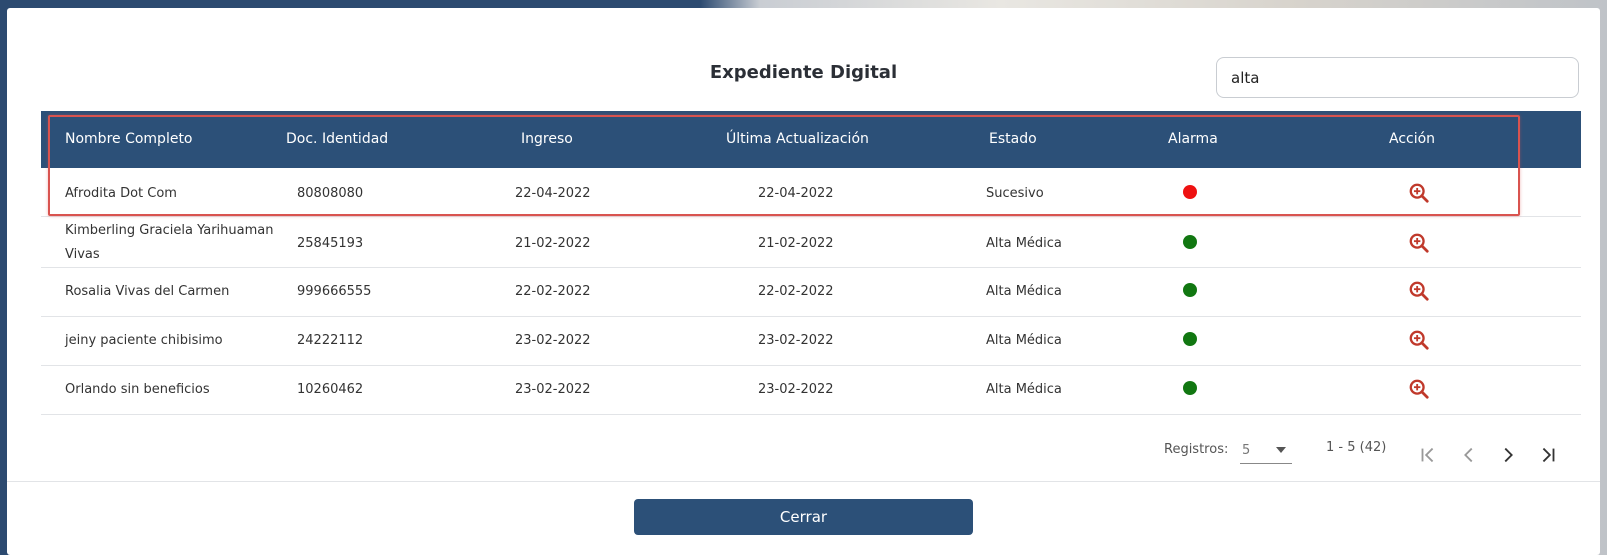 The height and width of the screenshot is (555, 1607). I want to click on header-accion: Acción, so click(1412, 139).